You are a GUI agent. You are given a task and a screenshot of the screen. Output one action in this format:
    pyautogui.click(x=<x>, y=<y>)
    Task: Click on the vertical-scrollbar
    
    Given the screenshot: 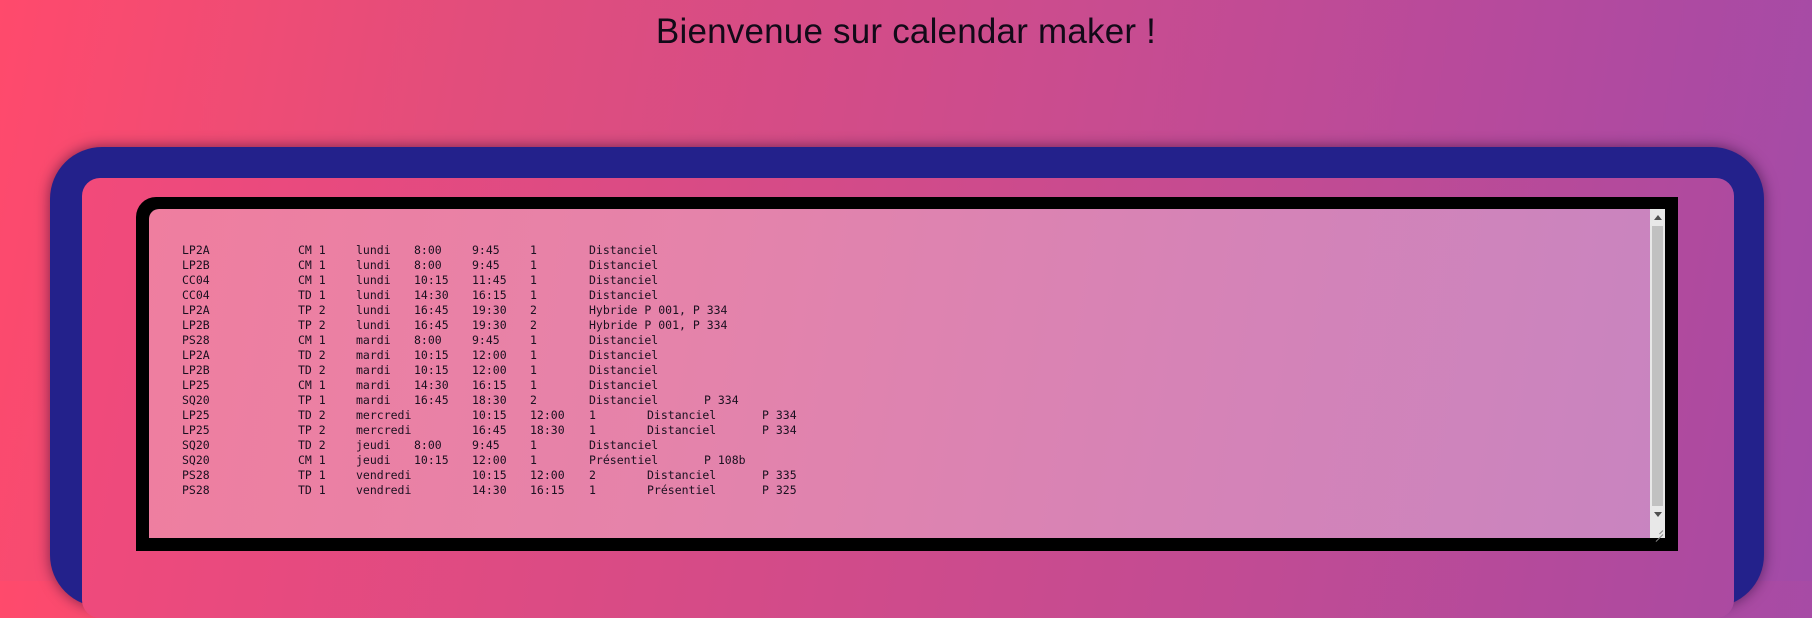 What is the action you would take?
    pyautogui.click(x=1657, y=373)
    